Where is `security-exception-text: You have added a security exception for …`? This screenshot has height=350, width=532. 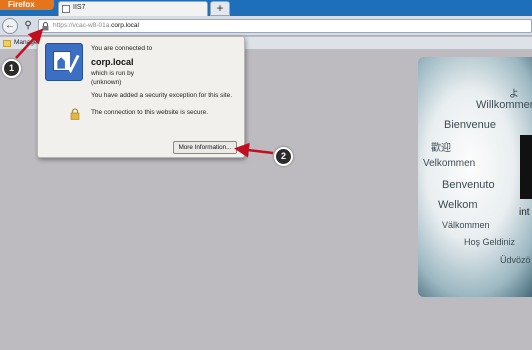
security-exception-text: You have added a security exception for … is located at coordinates (162, 95).